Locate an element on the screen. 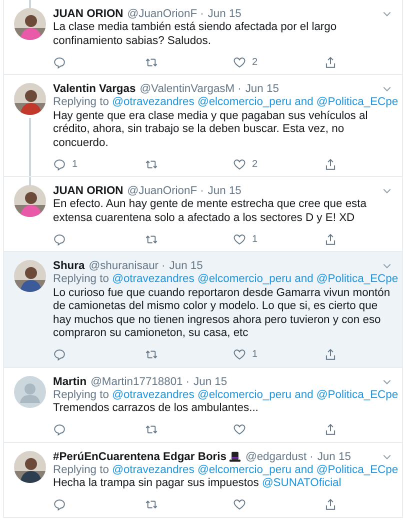  tweet-text: En efecto. Aun hay gente de mente estrecha que cree que esta extensa cuarentena solo a afectado a los sectores D y E! XD is located at coordinates (210, 211).